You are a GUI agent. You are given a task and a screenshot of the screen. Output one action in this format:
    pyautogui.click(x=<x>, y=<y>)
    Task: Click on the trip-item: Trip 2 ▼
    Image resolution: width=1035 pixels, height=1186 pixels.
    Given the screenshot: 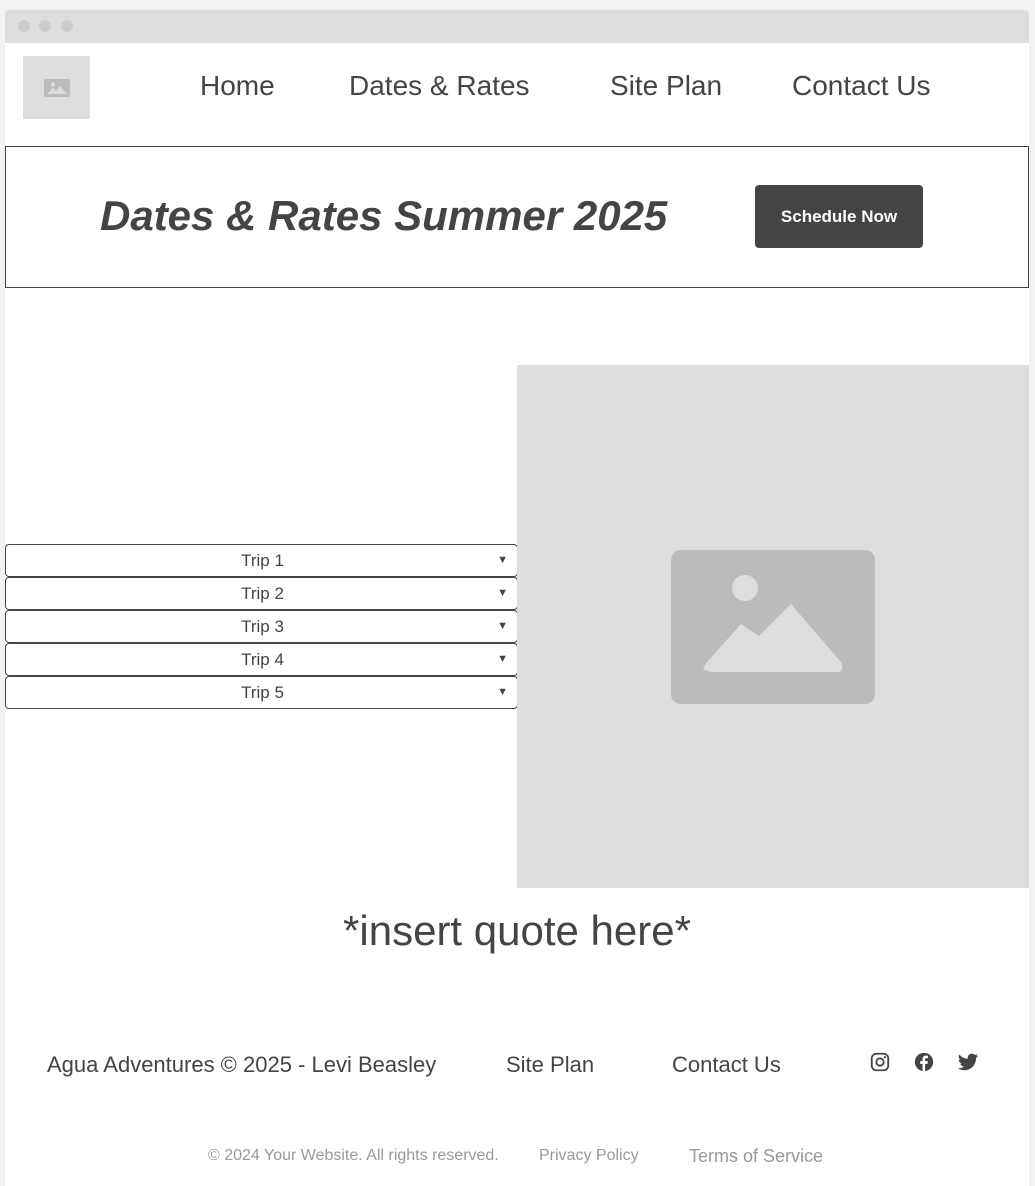 What is the action you would take?
    pyautogui.click(x=261, y=593)
    